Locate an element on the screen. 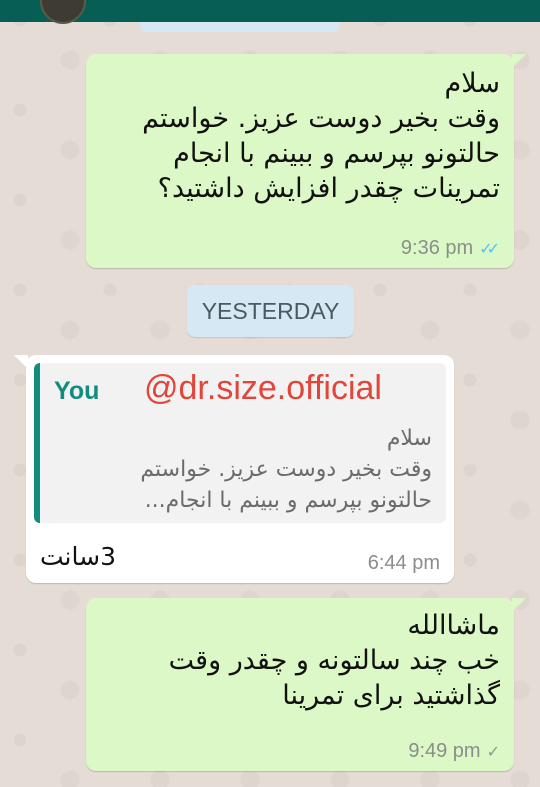  message-time: 9:36 pm is located at coordinates (437, 248).